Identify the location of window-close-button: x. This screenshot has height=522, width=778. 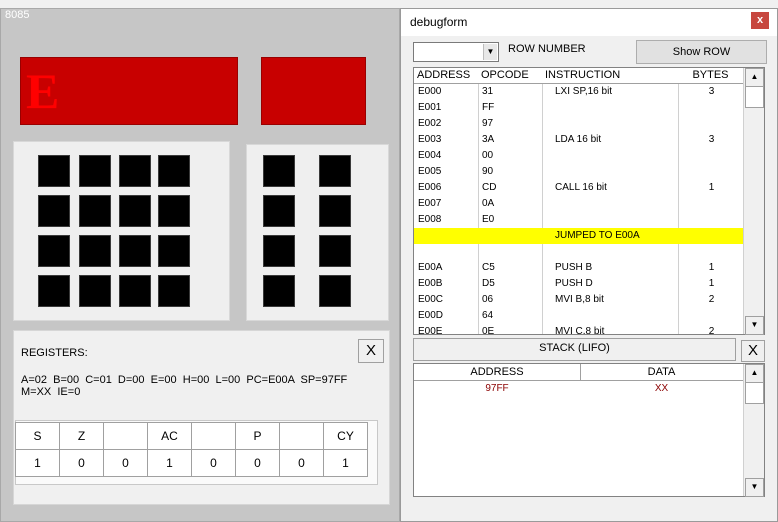
(760, 20).